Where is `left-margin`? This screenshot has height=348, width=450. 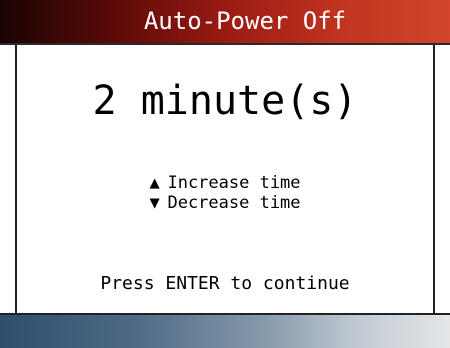 left-margin is located at coordinates (7, 179).